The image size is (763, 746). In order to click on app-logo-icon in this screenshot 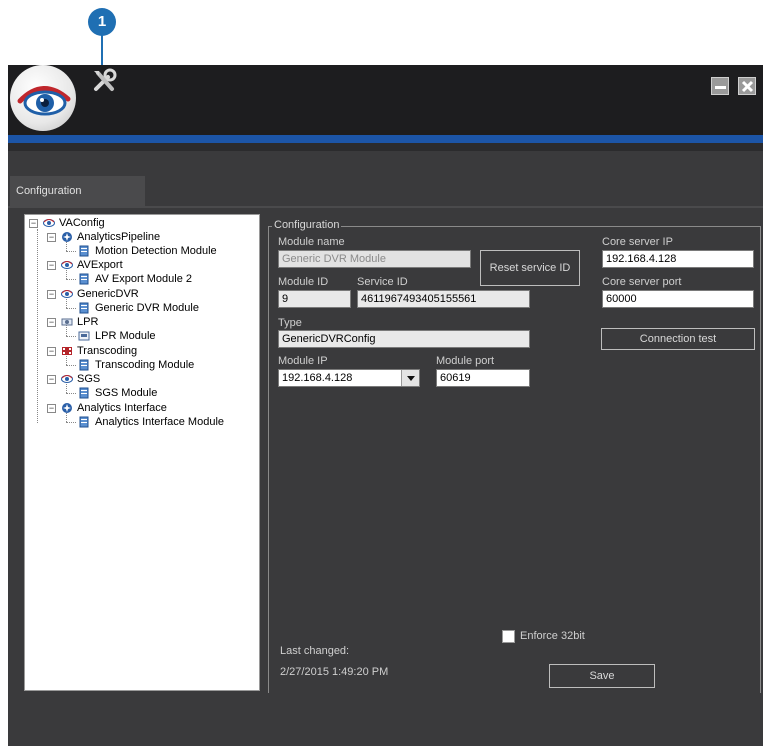, I will do `click(43, 98)`.